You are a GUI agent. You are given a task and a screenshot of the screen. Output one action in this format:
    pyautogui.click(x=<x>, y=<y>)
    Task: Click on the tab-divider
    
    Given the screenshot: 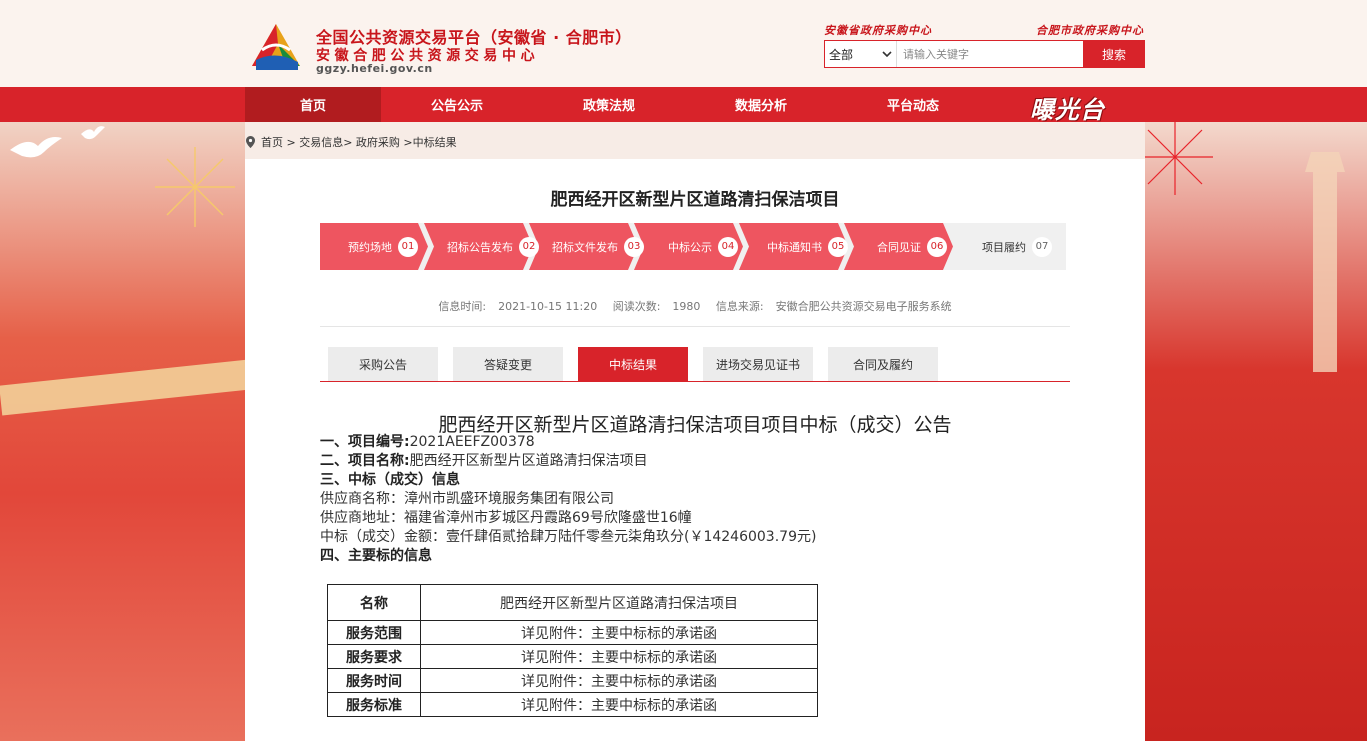 What is the action you would take?
    pyautogui.click(x=695, y=381)
    